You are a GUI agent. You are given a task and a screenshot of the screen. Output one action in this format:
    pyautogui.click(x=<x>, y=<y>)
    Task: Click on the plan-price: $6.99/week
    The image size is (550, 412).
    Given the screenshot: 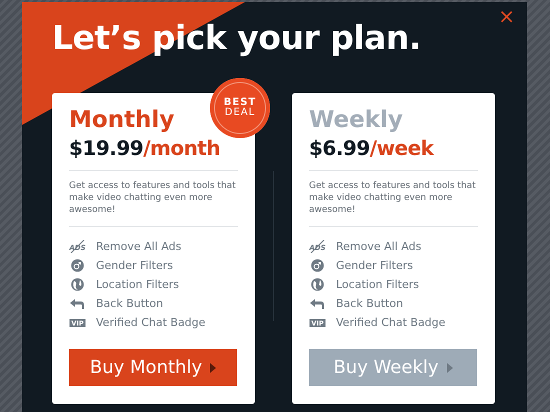 What is the action you would take?
    pyautogui.click(x=393, y=154)
    